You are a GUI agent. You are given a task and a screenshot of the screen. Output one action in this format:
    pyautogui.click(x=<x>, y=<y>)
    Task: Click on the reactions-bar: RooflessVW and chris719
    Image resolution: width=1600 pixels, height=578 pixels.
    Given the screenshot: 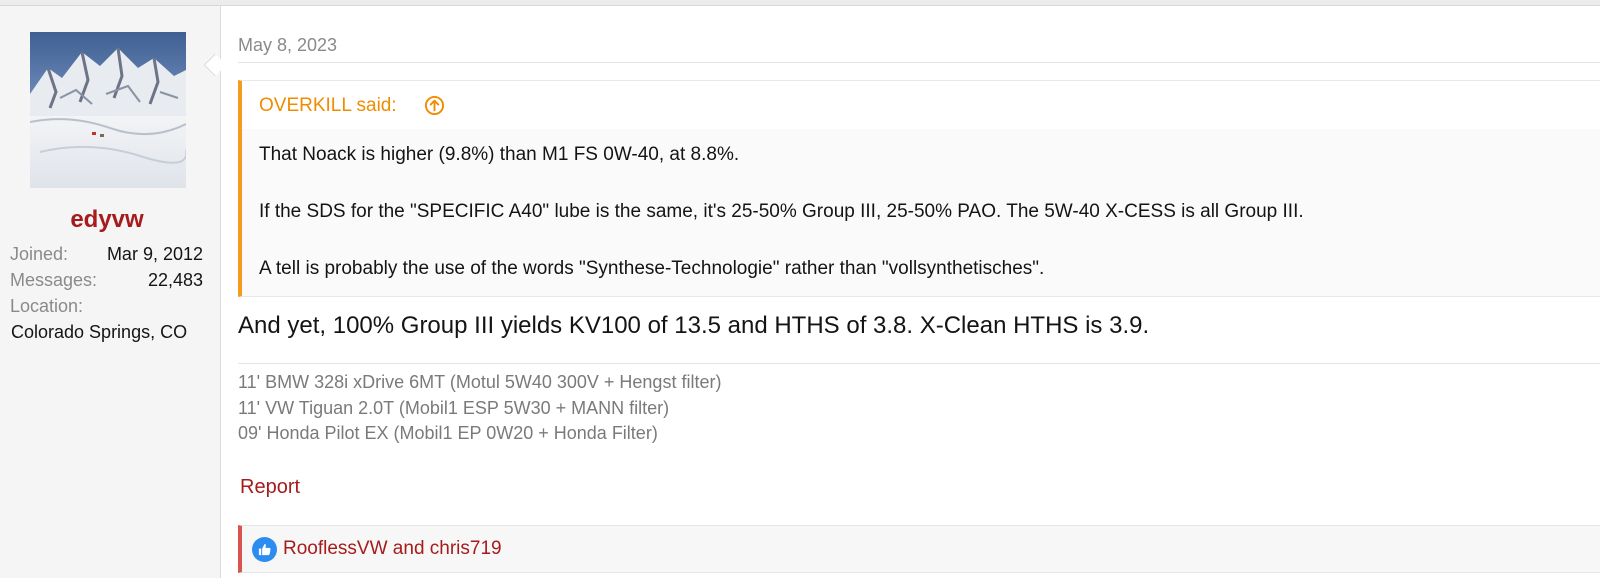 What is the action you would take?
    pyautogui.click(x=919, y=549)
    